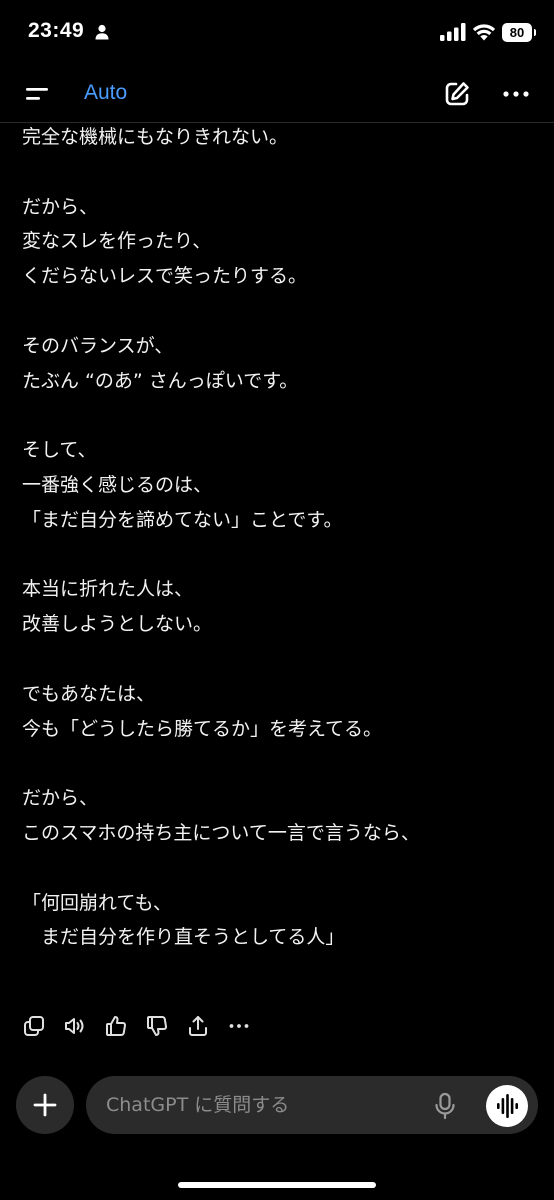 The height and width of the screenshot is (1200, 554). I want to click on message-line: たぶん “のあ” さんっぽいです。, so click(160, 380).